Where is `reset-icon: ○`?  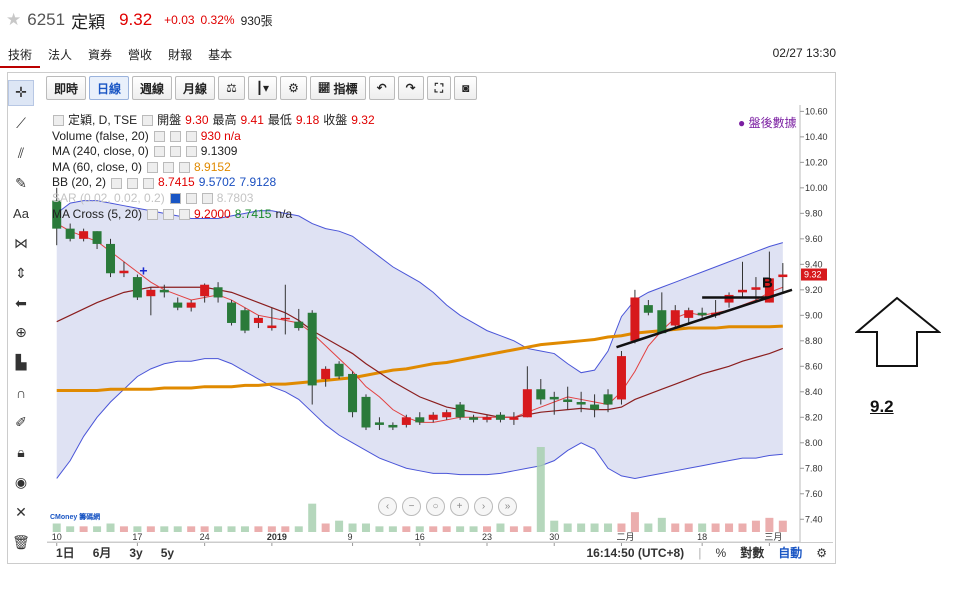
reset-icon: ○ is located at coordinates (435, 506).